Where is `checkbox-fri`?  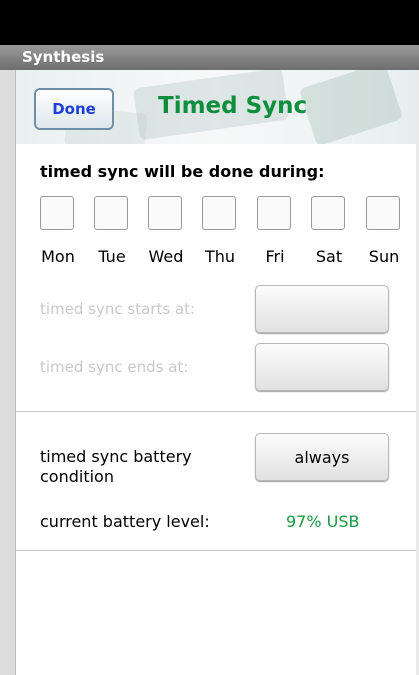
checkbox-fri is located at coordinates (274, 213).